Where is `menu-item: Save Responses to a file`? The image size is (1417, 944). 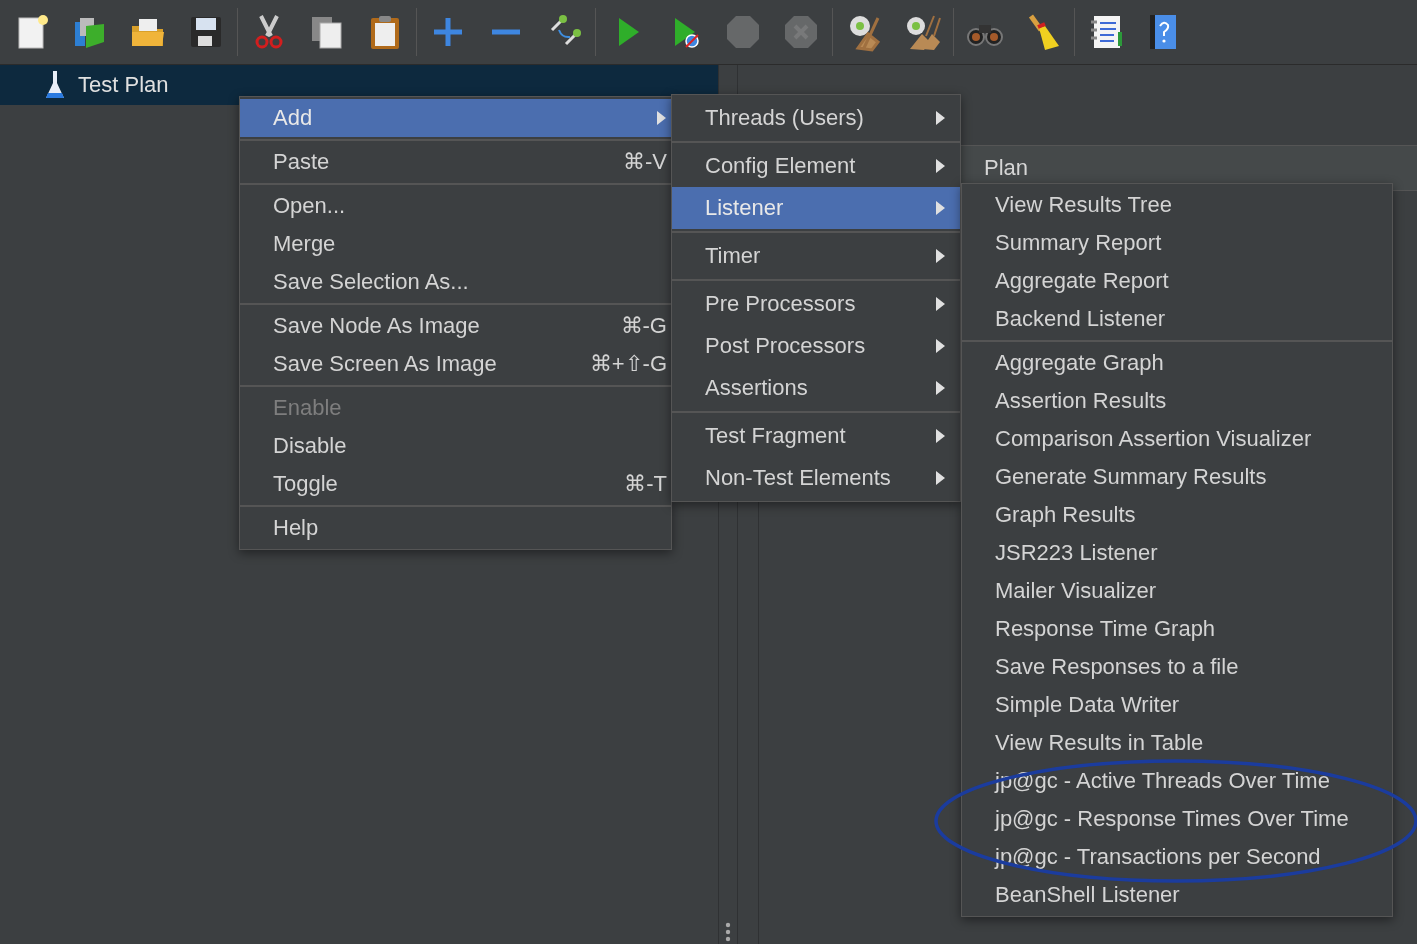 menu-item: Save Responses to a file is located at coordinates (1177, 667).